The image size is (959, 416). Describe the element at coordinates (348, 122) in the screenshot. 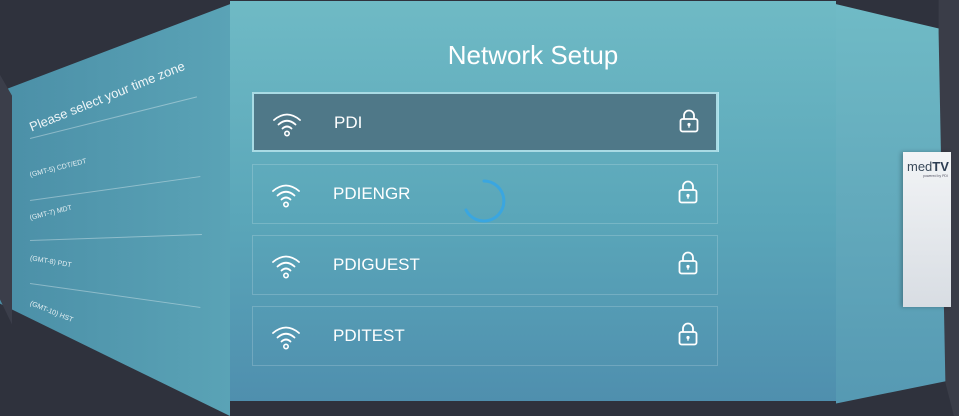

I see `network-name: PDI` at that location.